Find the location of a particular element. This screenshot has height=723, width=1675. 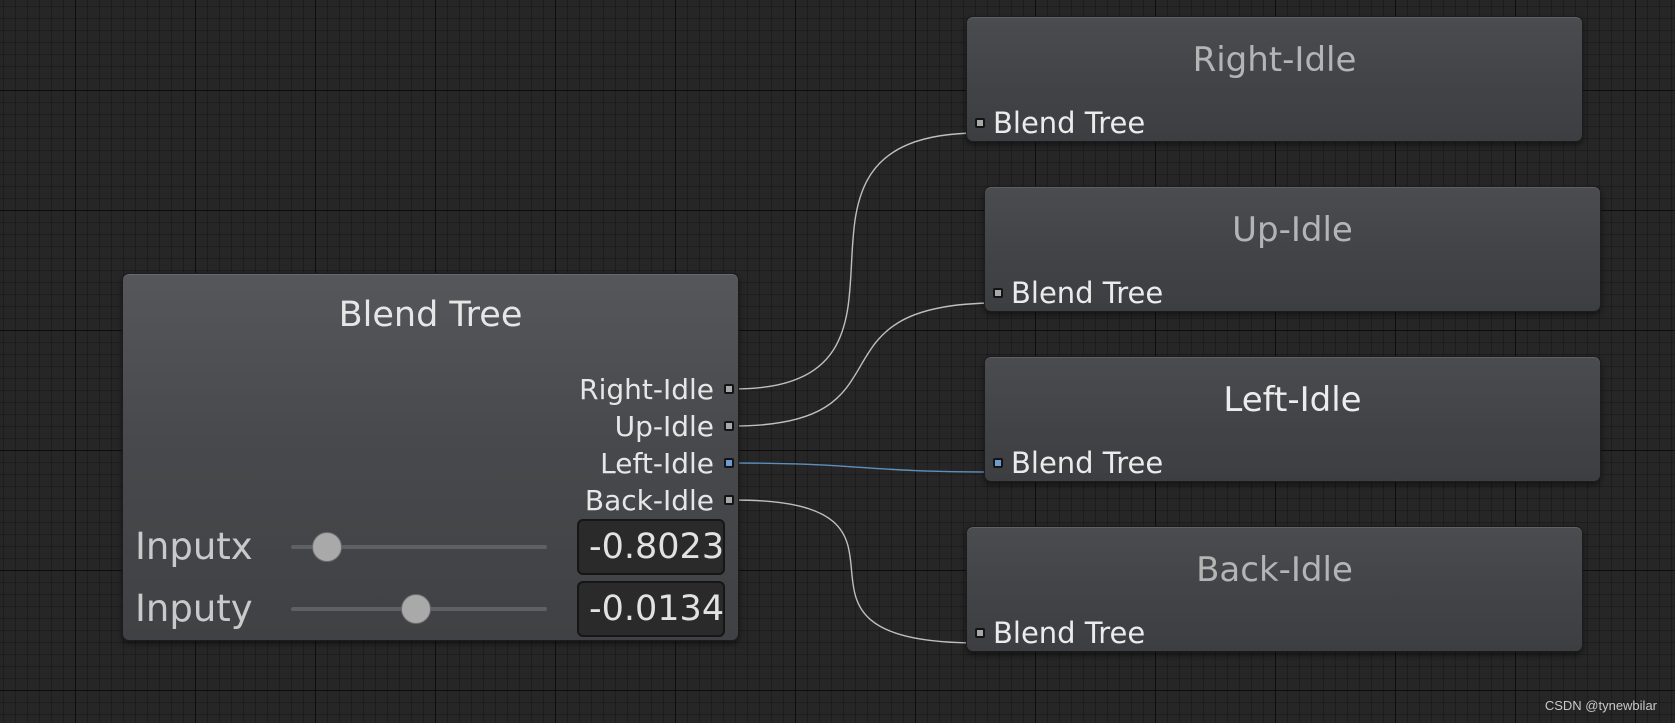

parameter-row-inputx: Inputx is located at coordinates (430, 547).